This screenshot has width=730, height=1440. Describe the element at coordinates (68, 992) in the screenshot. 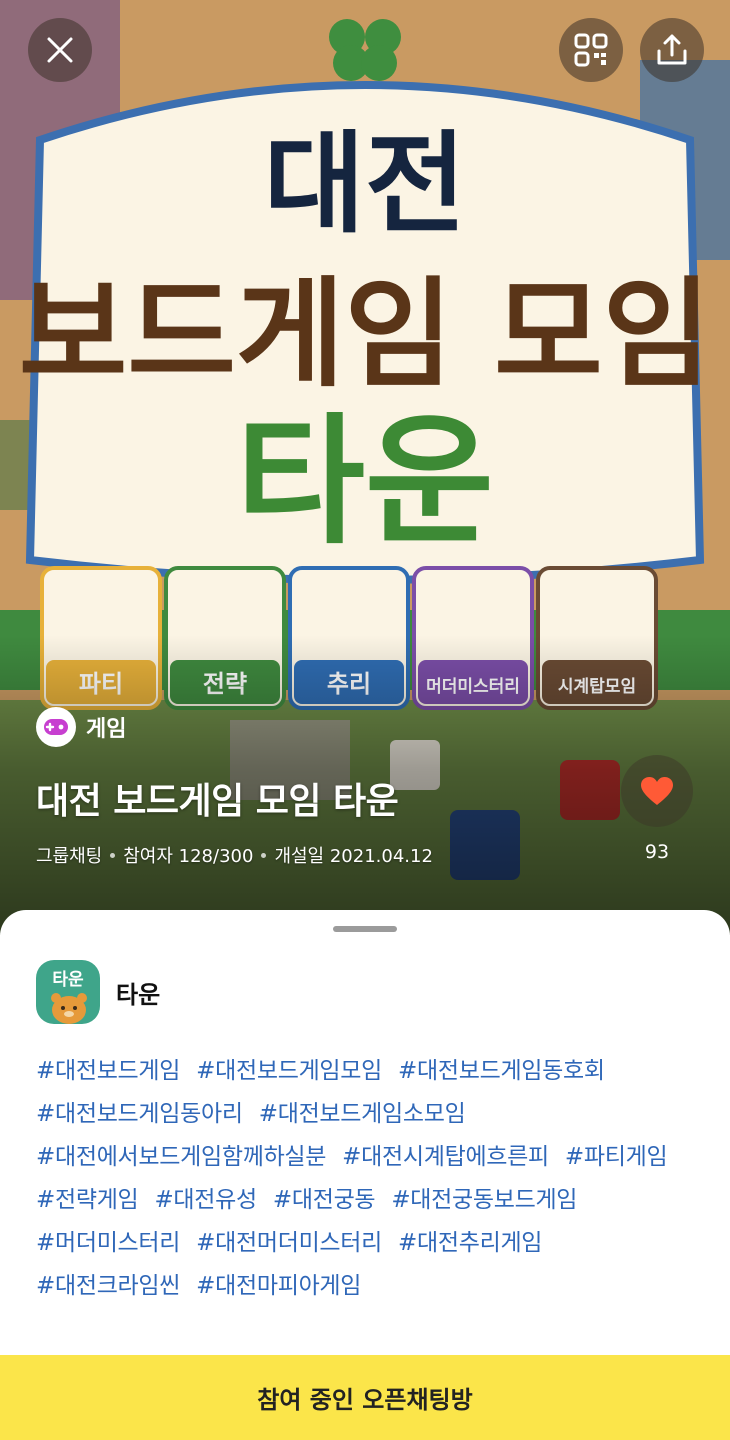

I see `host-avatar: 타운` at that location.